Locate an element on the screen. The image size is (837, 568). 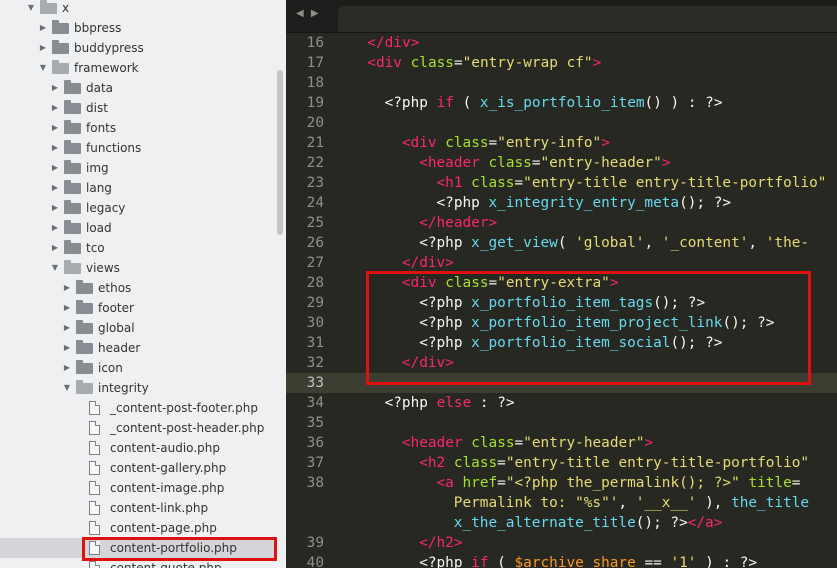
tree-folder: ▼ framework is located at coordinates (138, 68).